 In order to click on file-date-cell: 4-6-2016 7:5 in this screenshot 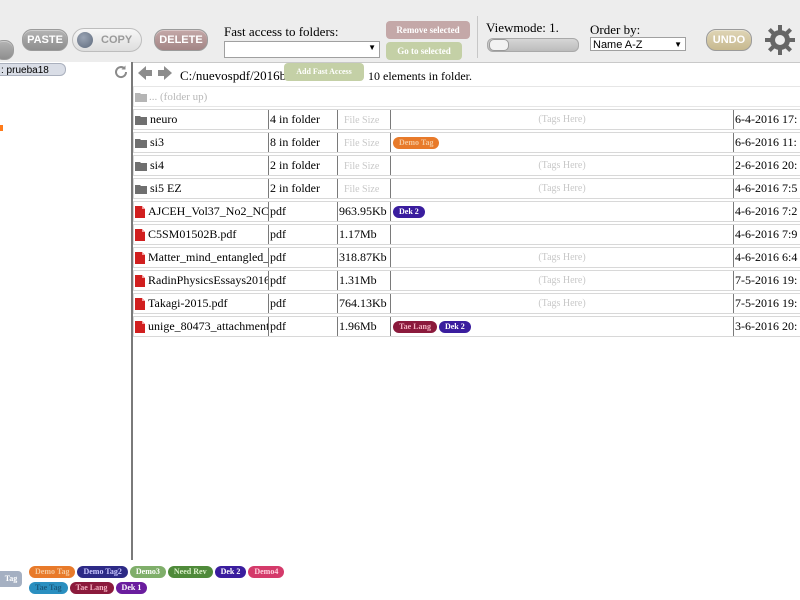, I will do `click(766, 188)`.